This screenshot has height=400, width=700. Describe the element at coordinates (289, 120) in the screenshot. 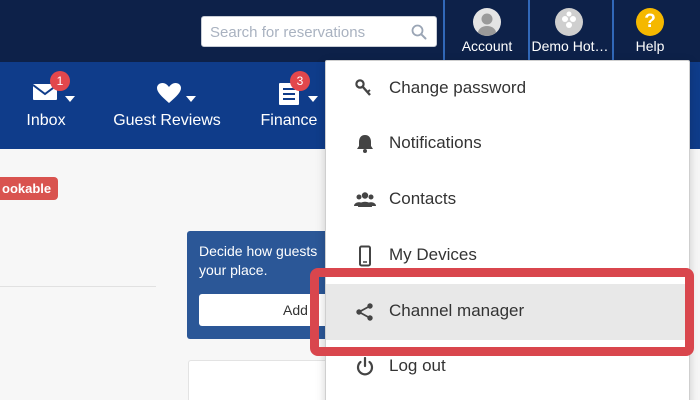

I see `nav-finance-label: Finance` at that location.